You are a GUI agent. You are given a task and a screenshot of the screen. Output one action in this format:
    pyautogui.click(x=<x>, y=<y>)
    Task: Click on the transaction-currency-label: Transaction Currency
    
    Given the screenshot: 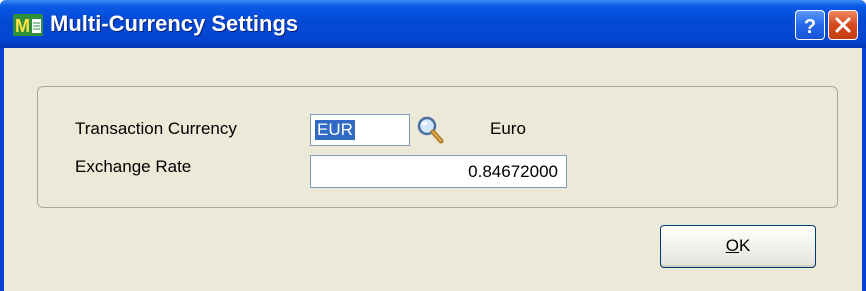 What is the action you would take?
    pyautogui.click(x=156, y=128)
    